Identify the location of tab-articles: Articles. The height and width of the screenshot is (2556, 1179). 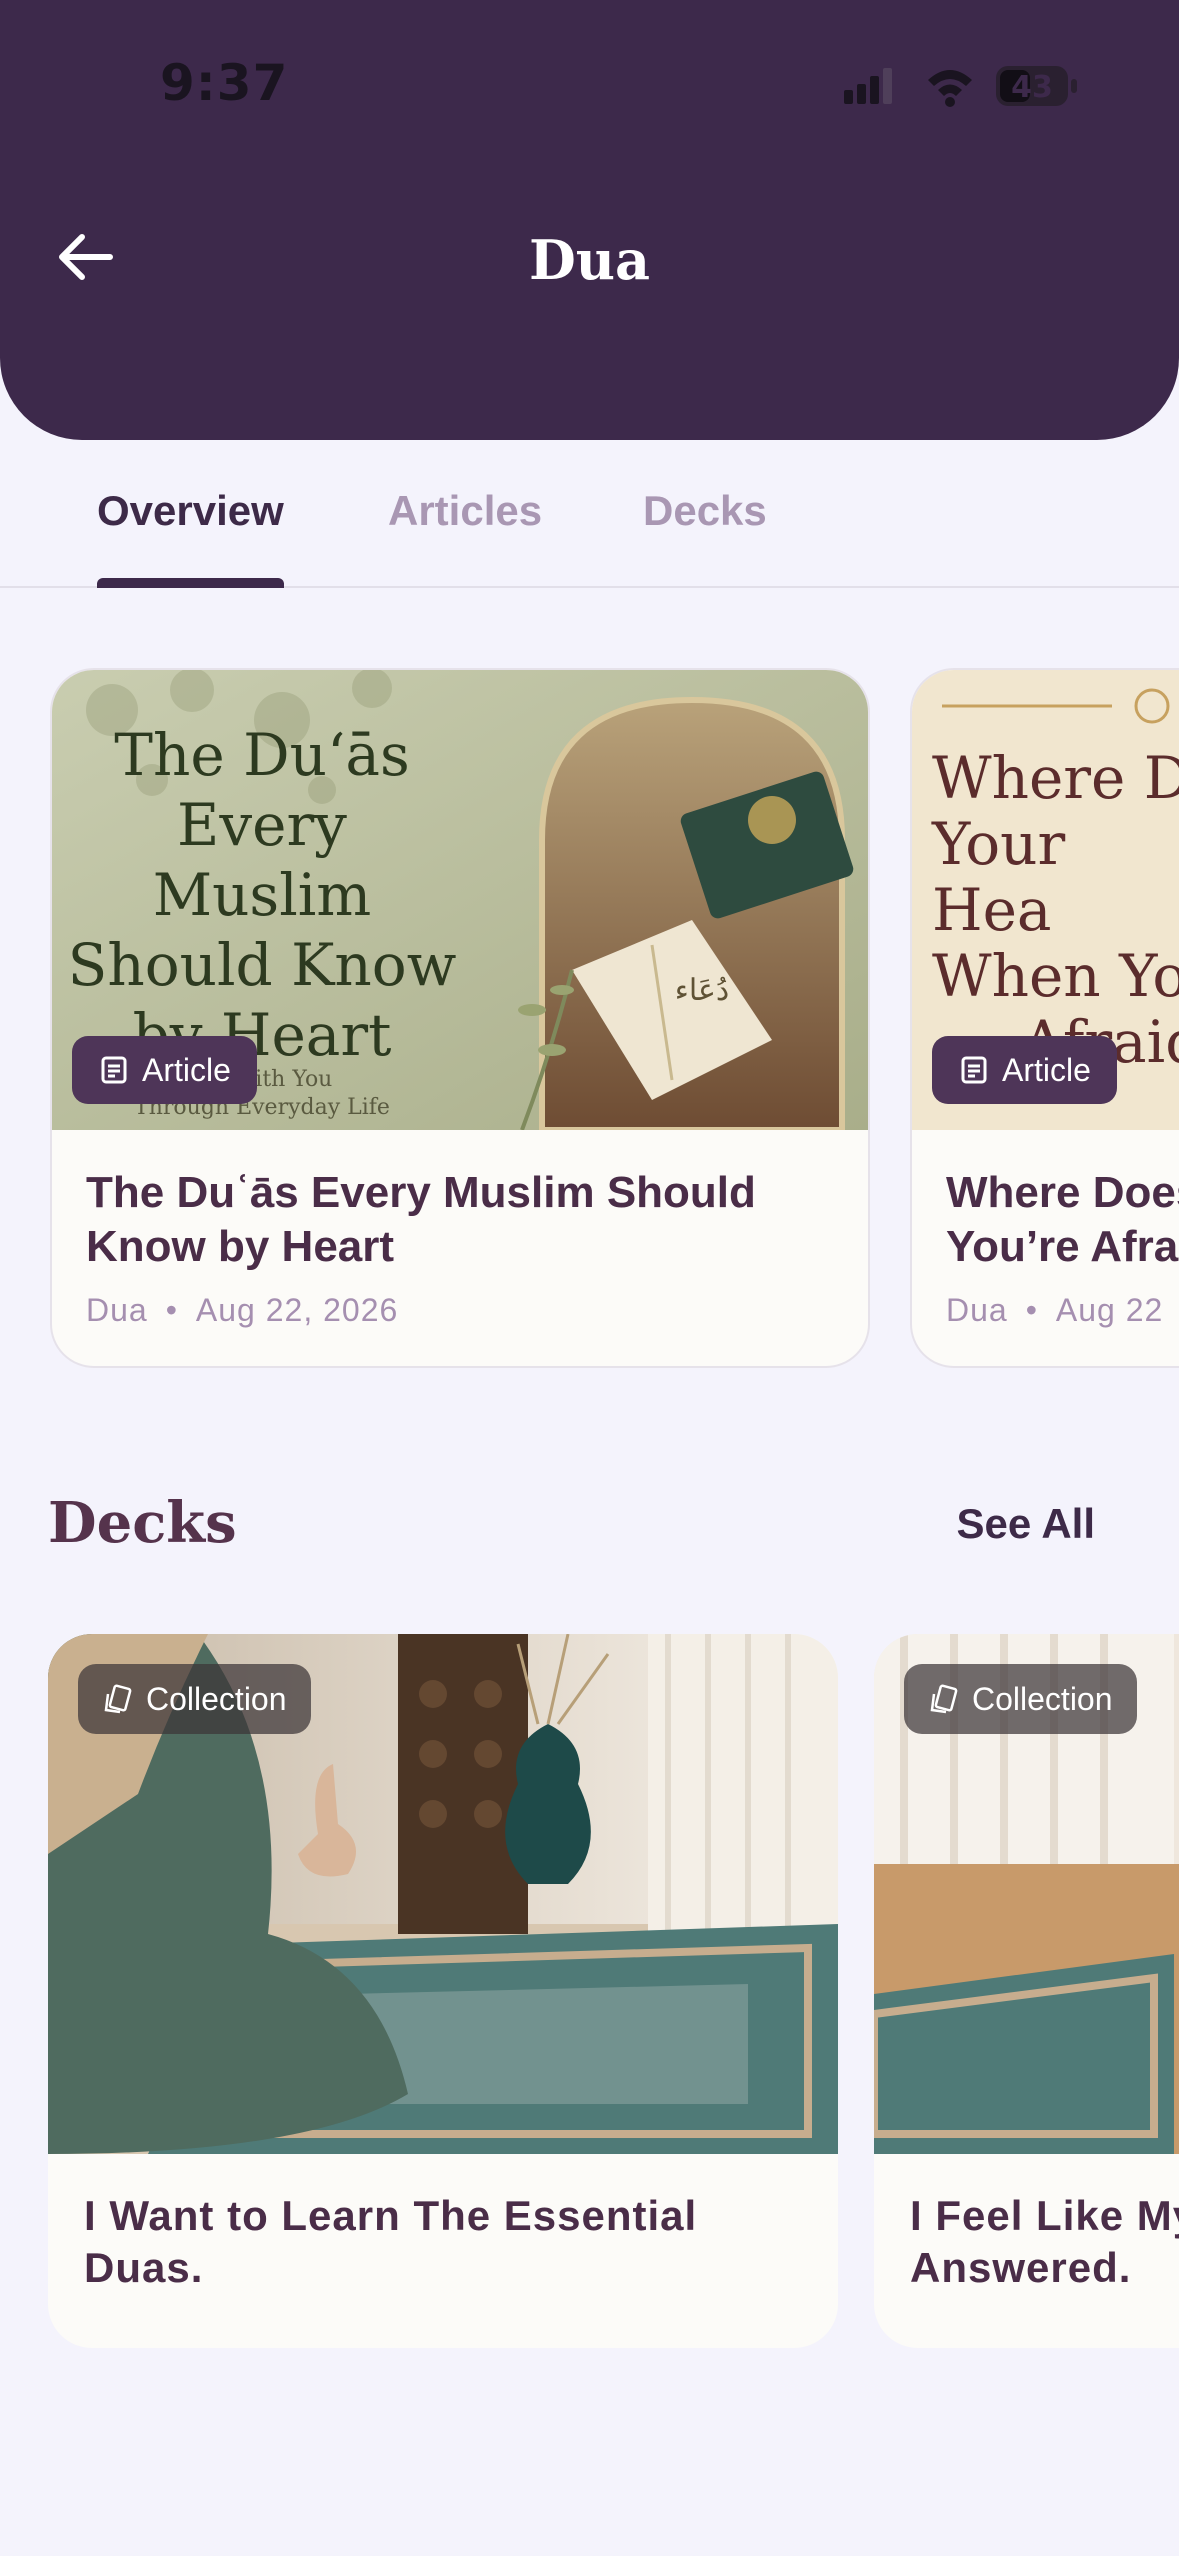
(465, 533).